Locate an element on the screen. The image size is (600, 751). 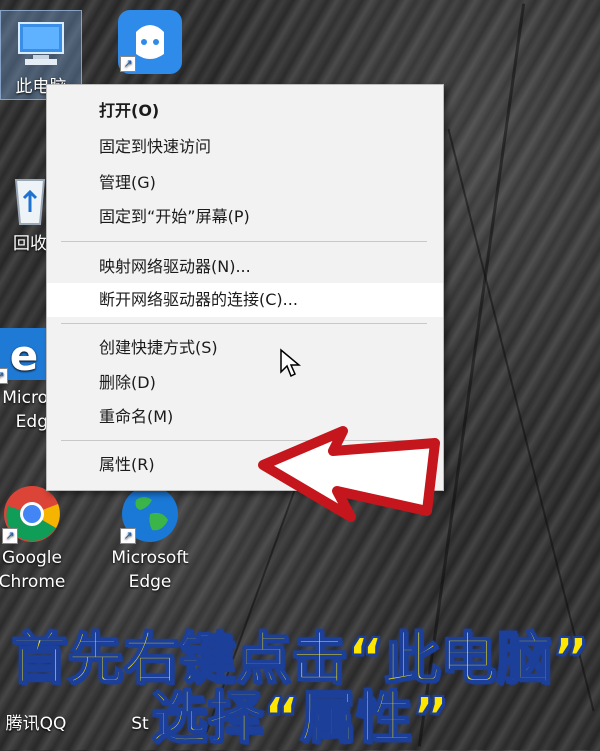
menu-item-open: 打开(O) is located at coordinates (245, 111).